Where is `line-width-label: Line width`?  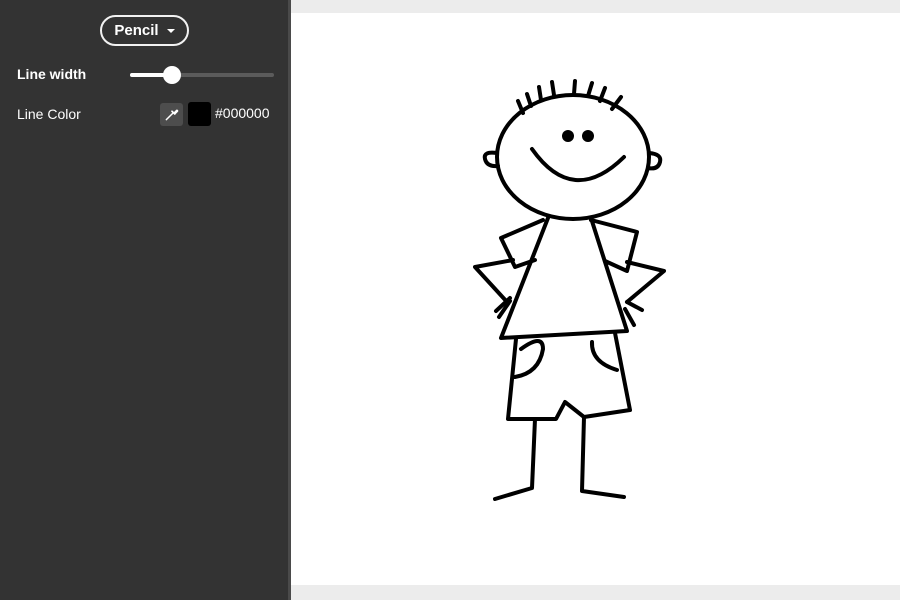
line-width-label: Line width is located at coordinates (52, 74).